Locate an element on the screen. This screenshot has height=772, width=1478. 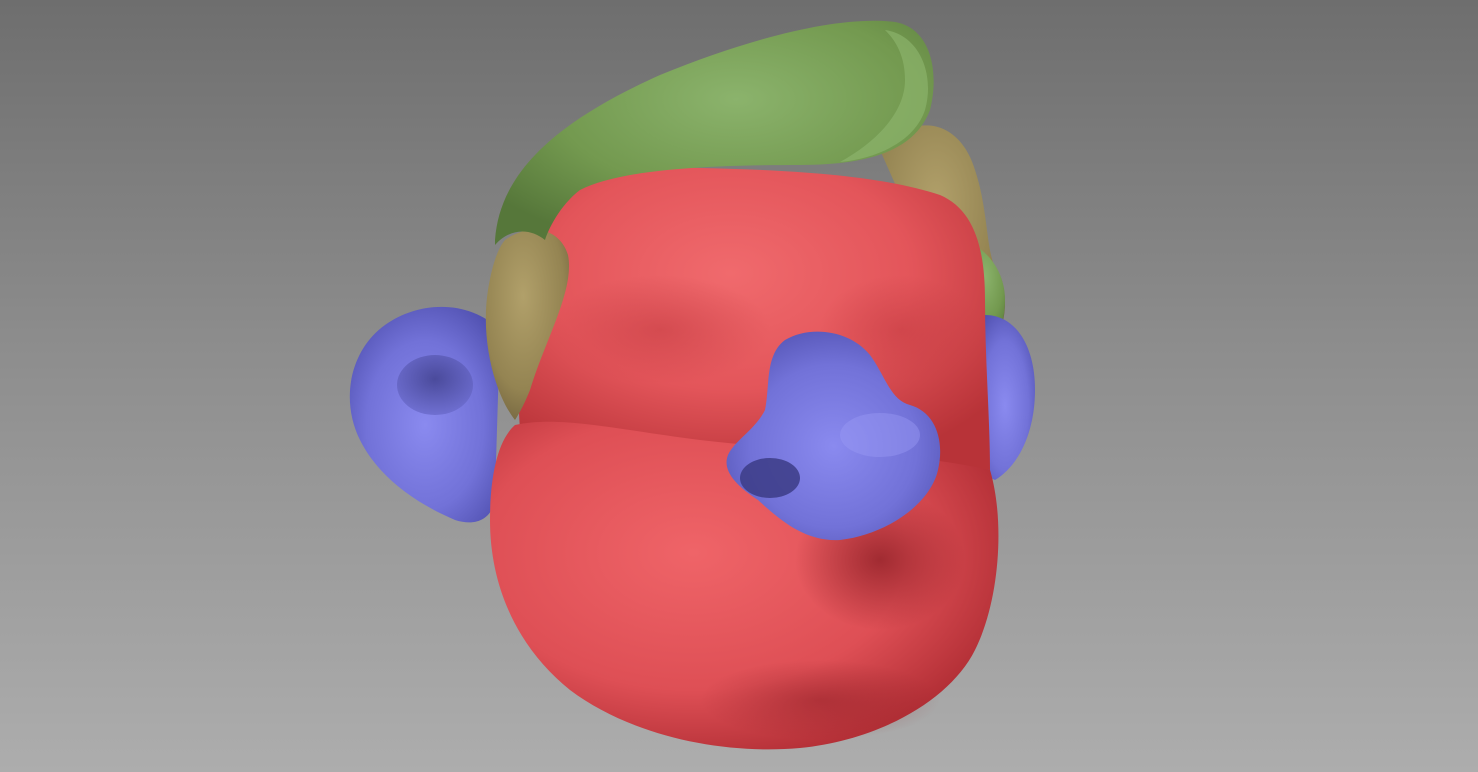
brow-left is located at coordinates (660, 330).